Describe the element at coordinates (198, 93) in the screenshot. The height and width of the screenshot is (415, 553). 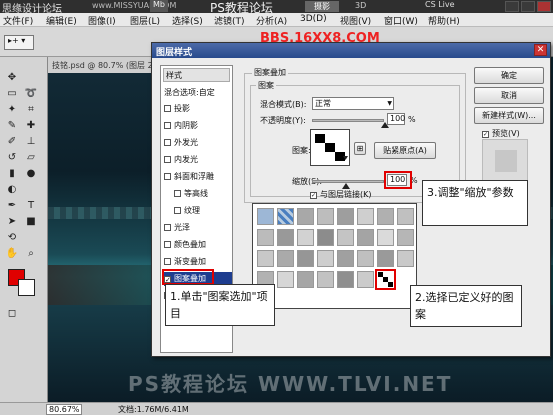
I see `blend-options-item: 混合选项:自定` at that location.